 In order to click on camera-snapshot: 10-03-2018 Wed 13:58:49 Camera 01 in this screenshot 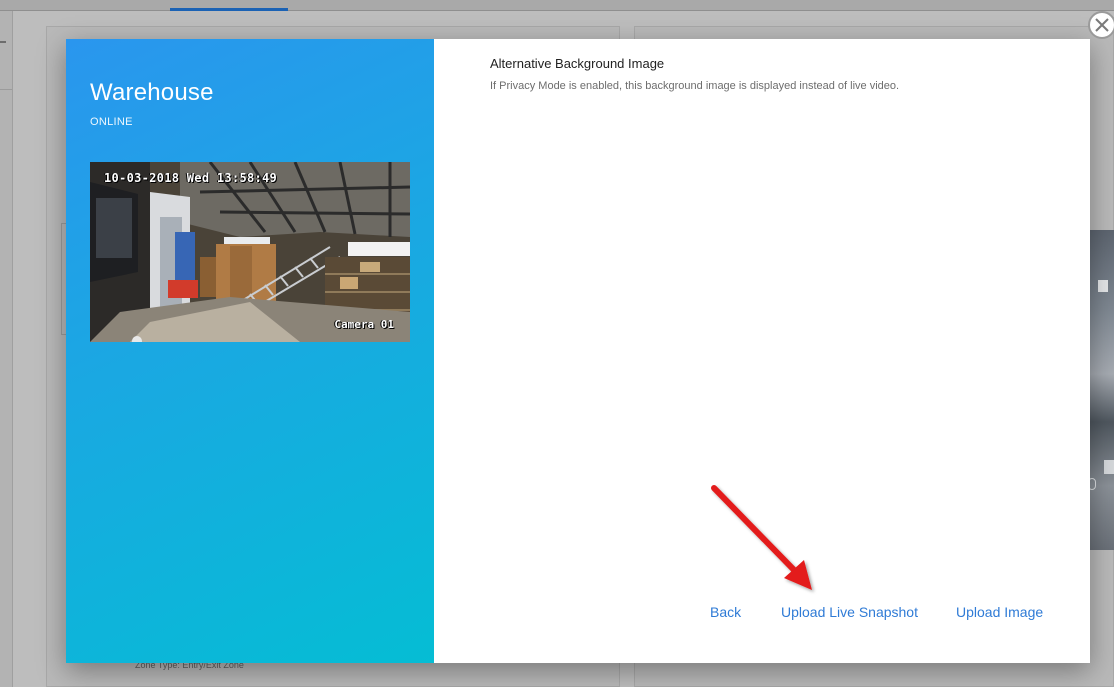, I will do `click(250, 252)`.